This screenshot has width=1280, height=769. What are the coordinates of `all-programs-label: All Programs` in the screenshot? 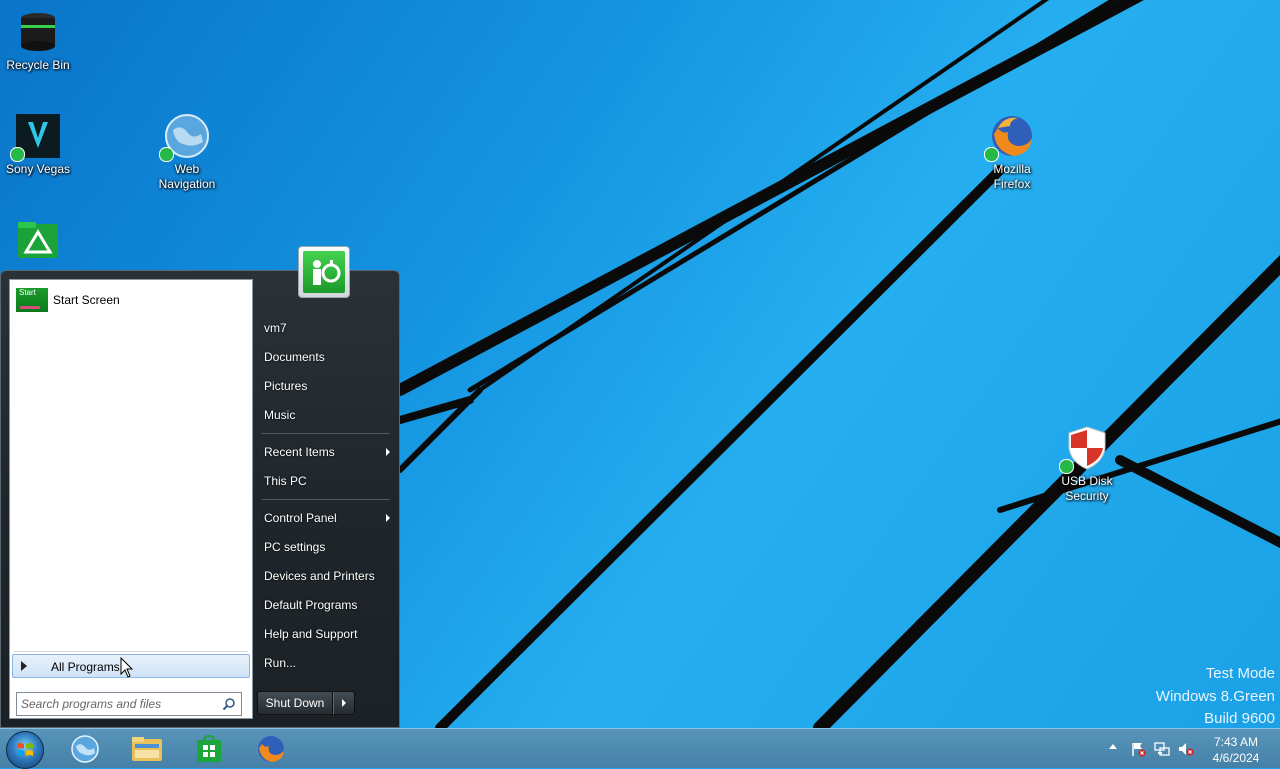 It's located at (85, 667).